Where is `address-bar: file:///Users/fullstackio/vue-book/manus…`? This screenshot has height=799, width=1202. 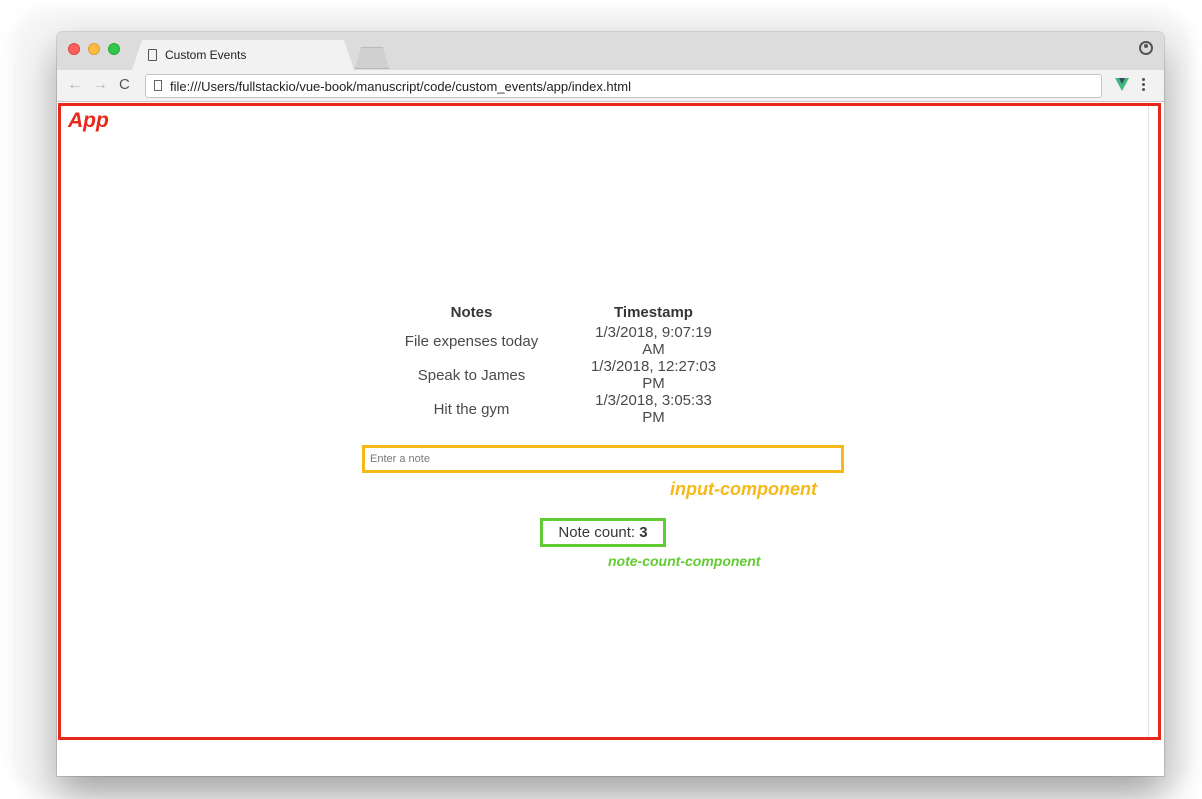 address-bar: file:///Users/fullstackio/vue-book/manus… is located at coordinates (623, 86).